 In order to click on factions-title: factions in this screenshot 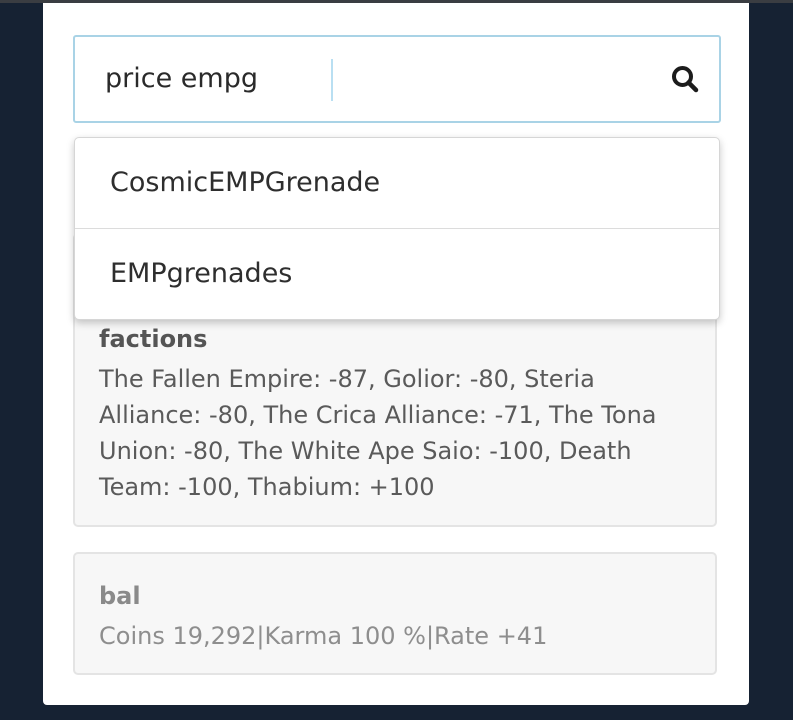, I will do `click(153, 339)`.